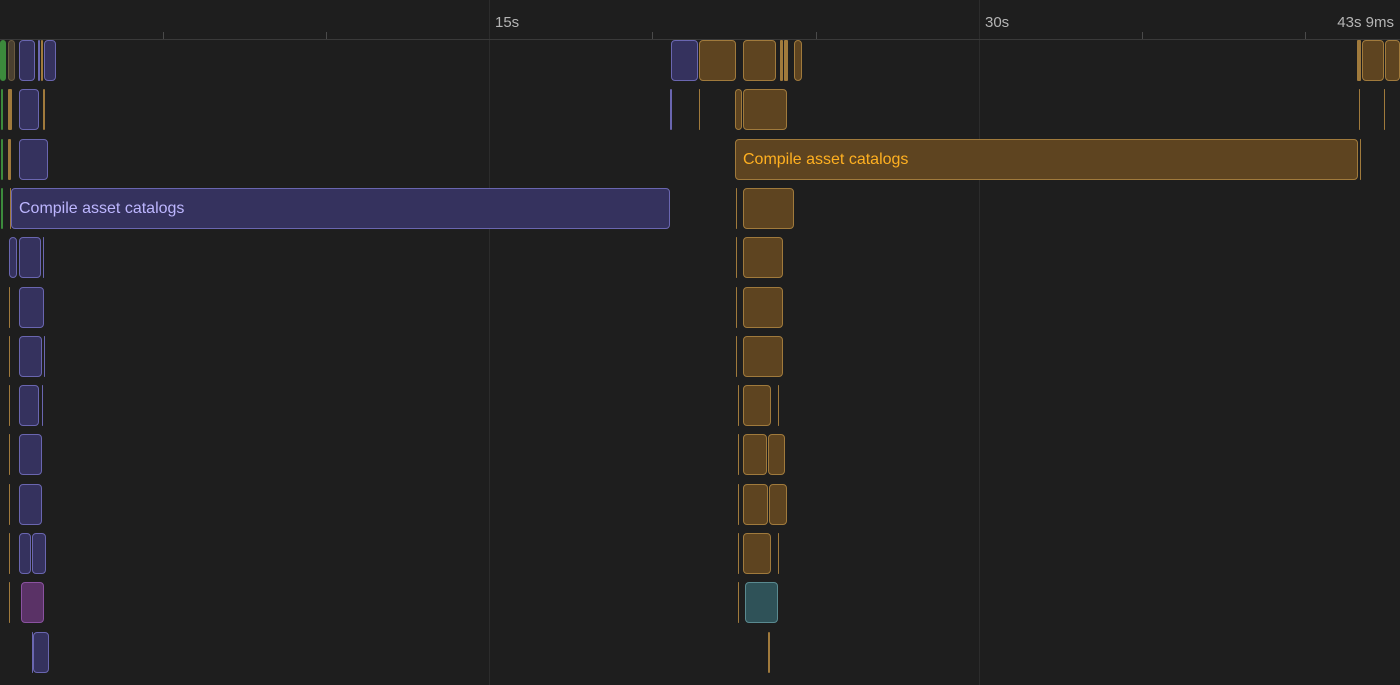 The height and width of the screenshot is (685, 1400). What do you see at coordinates (997, 22) in the screenshot?
I see `tick-label-30s: 30s` at bounding box center [997, 22].